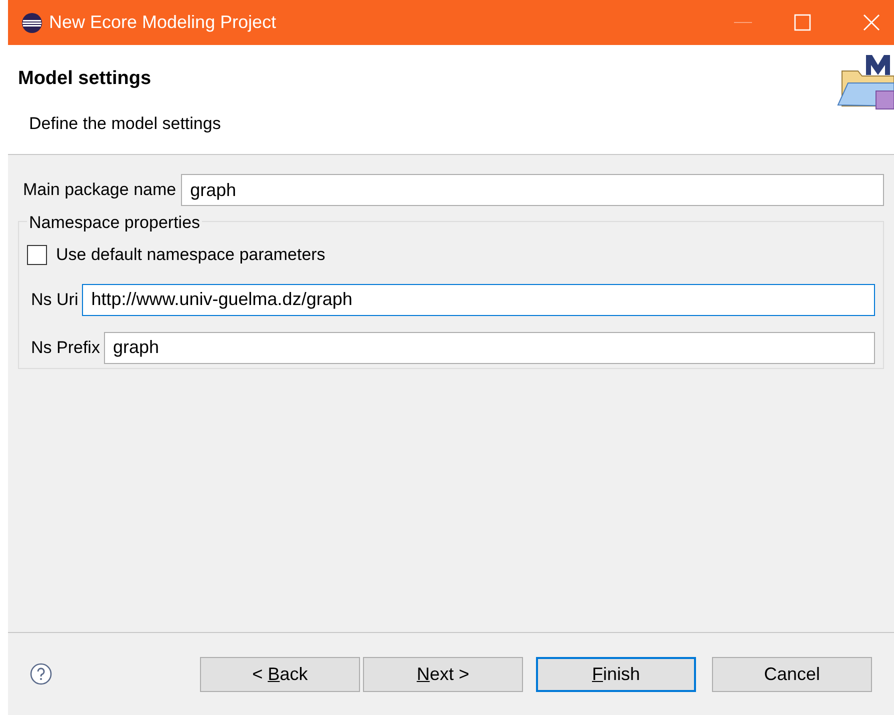 The height and width of the screenshot is (715, 894). I want to click on dialog-button: Next >, so click(443, 674).